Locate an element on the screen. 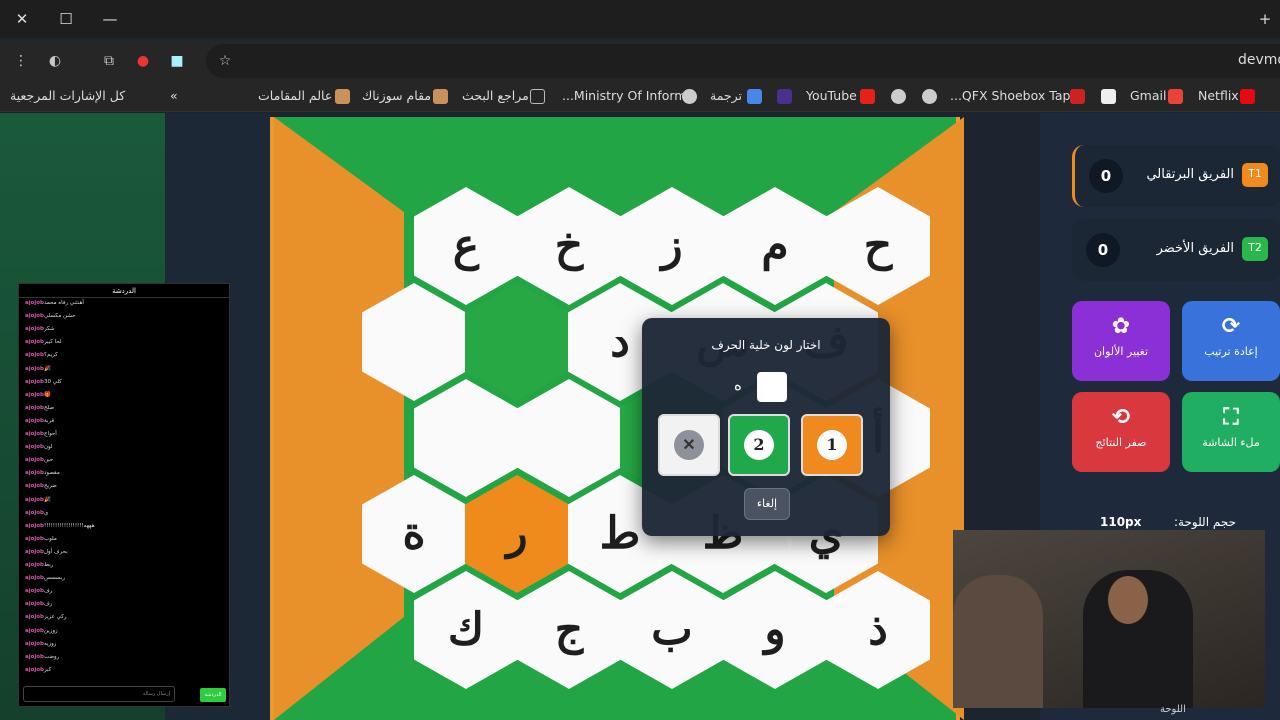 The width and height of the screenshot is (1280, 720). chat-message: ajojobكبر is located at coordinates (38, 670).